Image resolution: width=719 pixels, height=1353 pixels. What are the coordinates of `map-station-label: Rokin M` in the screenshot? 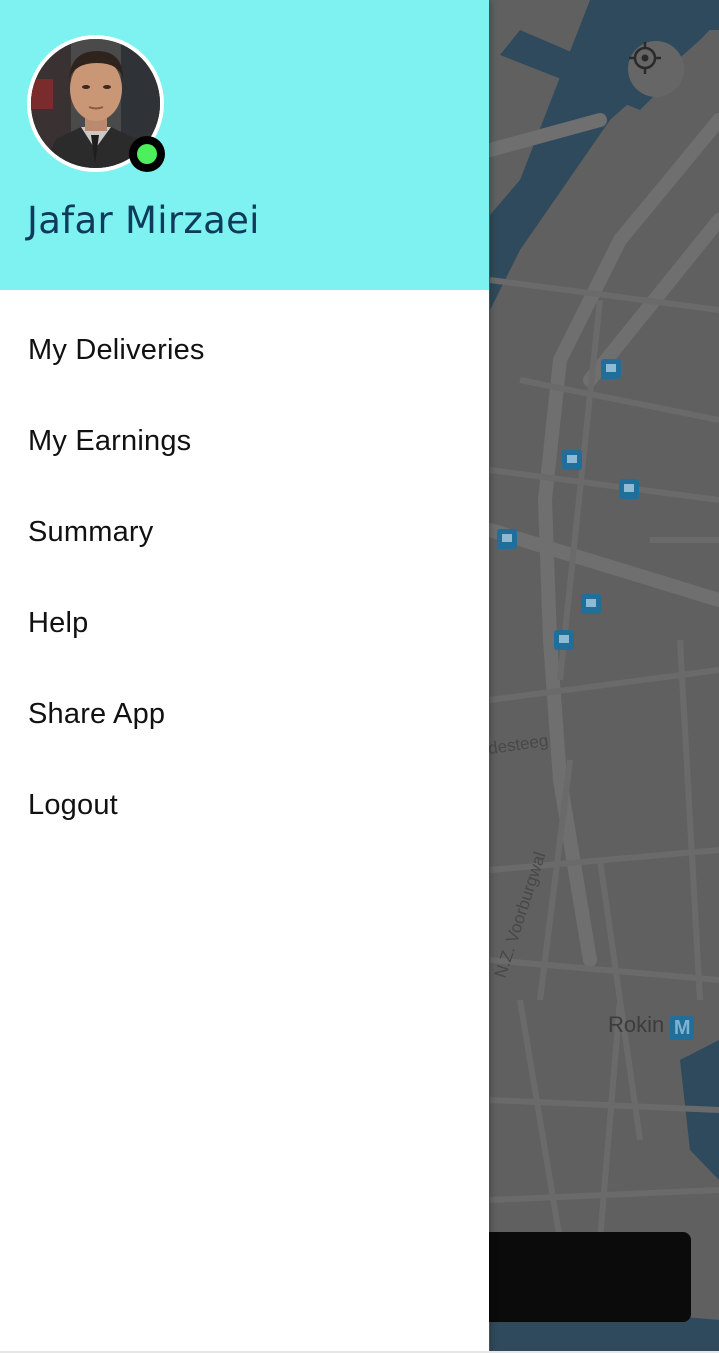 It's located at (651, 1026).